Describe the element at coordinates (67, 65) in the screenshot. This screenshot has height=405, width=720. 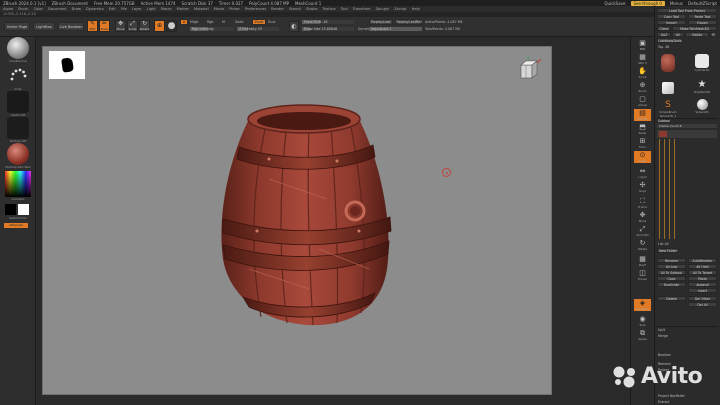
I see `navigation-thumbnail` at that location.